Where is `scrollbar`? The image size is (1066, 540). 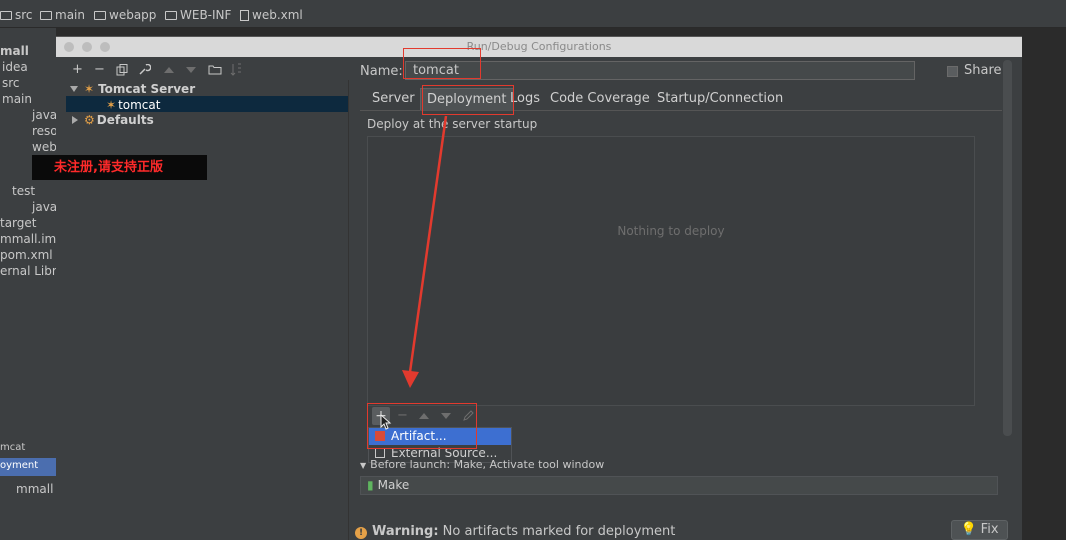 scrollbar is located at coordinates (1007, 248).